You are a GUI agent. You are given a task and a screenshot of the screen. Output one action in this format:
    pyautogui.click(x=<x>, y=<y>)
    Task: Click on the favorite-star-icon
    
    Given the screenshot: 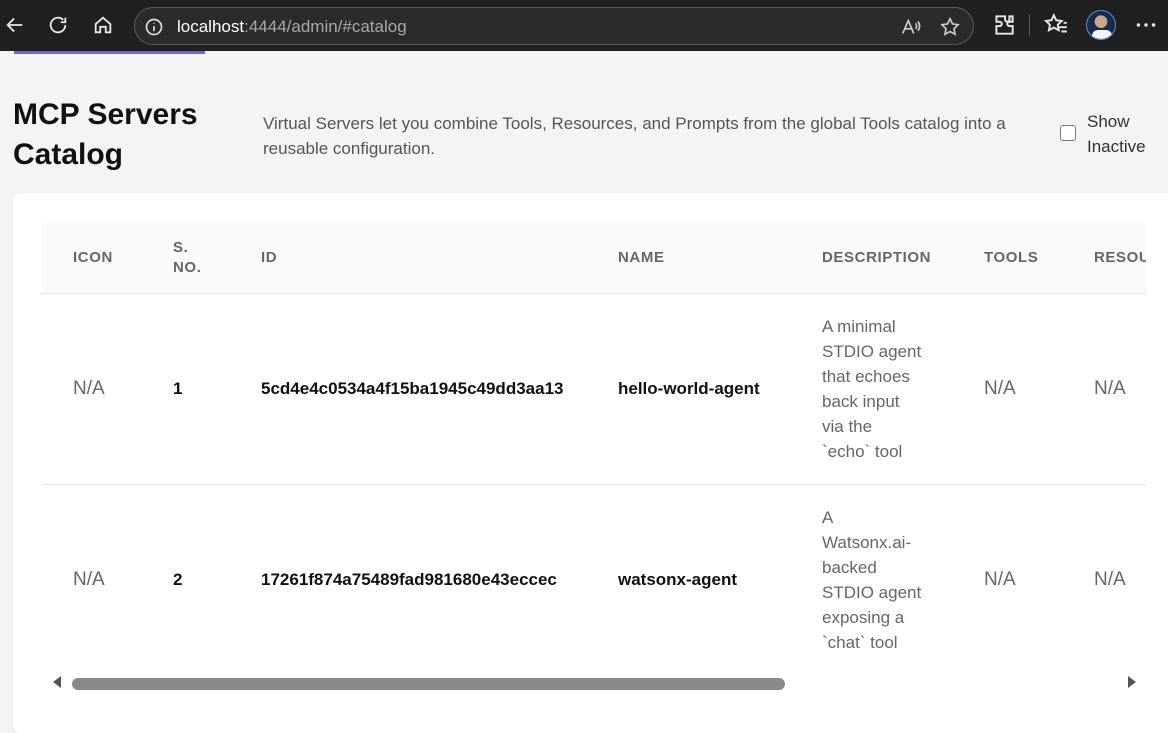 What is the action you would take?
    pyautogui.click(x=950, y=27)
    